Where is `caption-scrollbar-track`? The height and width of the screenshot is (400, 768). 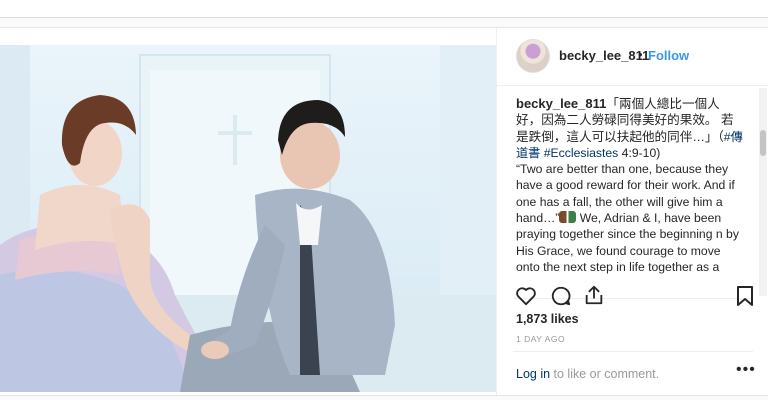
caption-scrollbar-track is located at coordinates (763, 192).